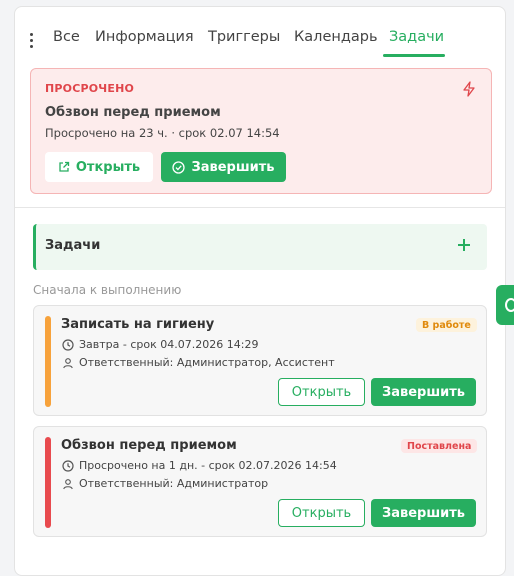 The height and width of the screenshot is (576, 514). I want to click on task-assignee-text: Ответственный: Администратор, Ассистент, so click(207, 362).